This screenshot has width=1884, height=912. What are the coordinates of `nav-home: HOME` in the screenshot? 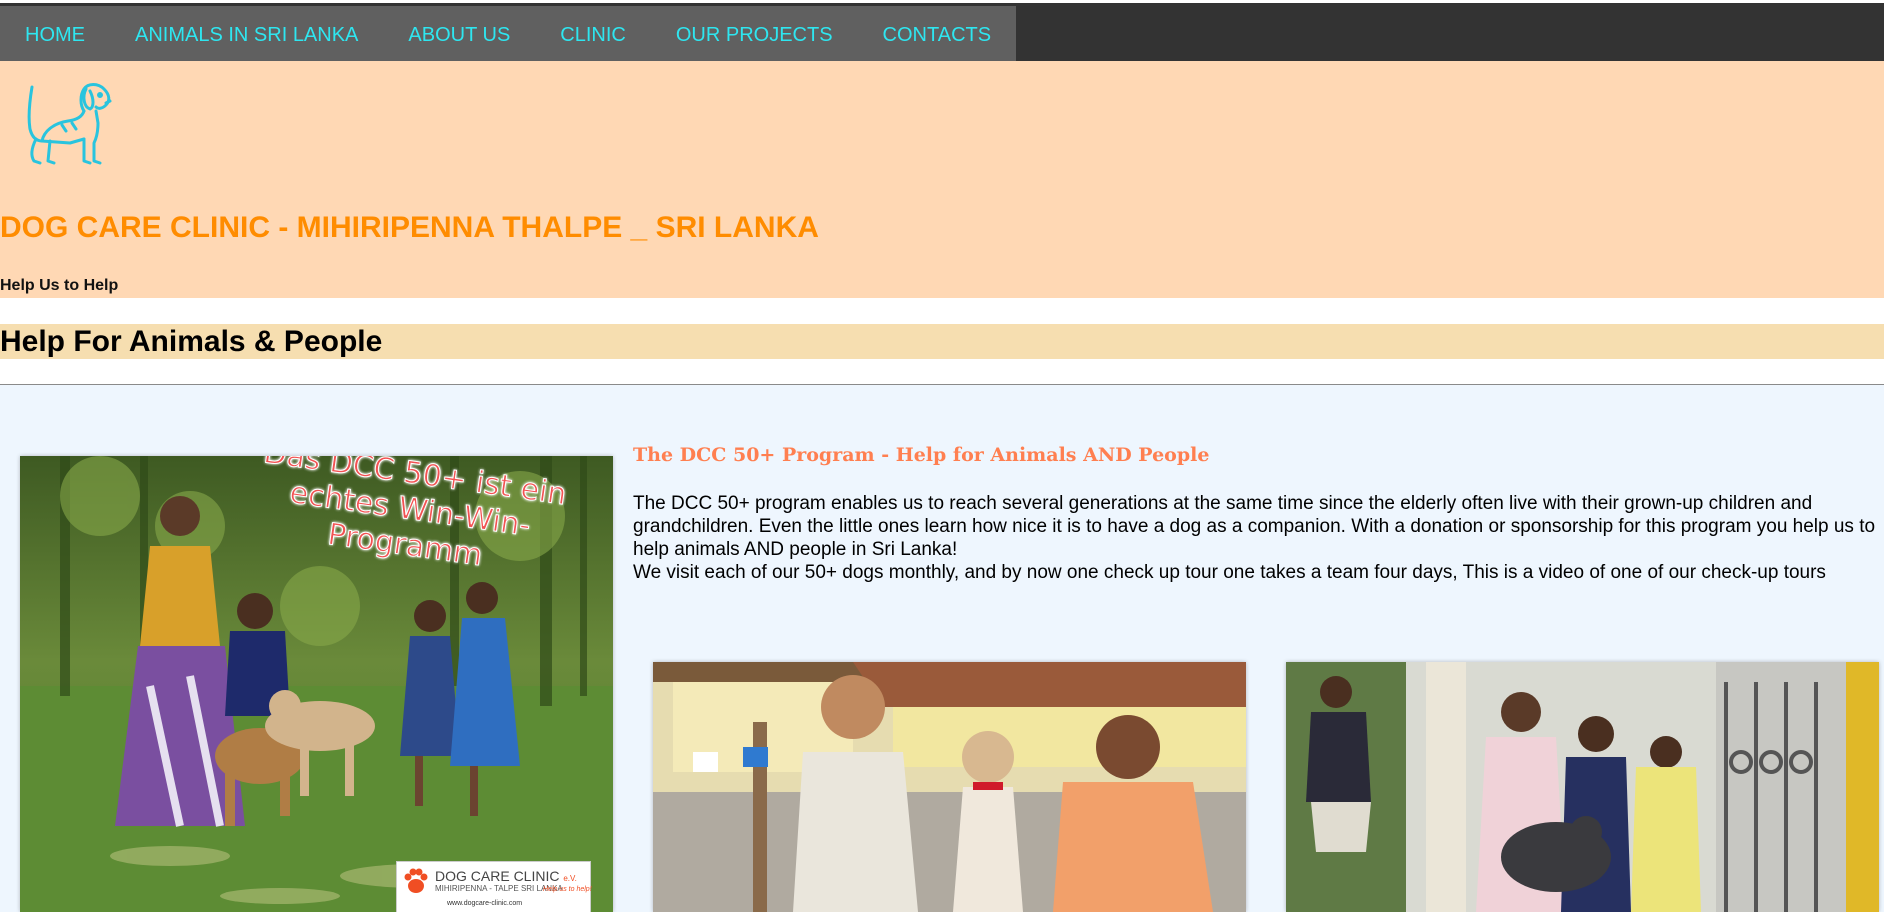 It's located at (55, 35).